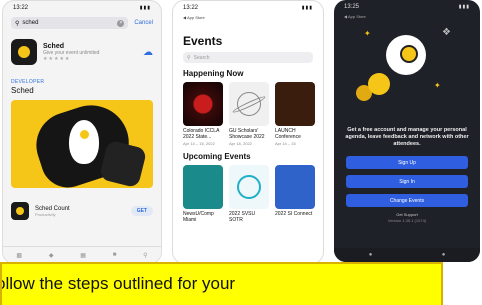 This screenshot has height=305, width=482. What do you see at coordinates (24, 52) in the screenshot?
I see `sched-app-icon` at bounding box center [24, 52].